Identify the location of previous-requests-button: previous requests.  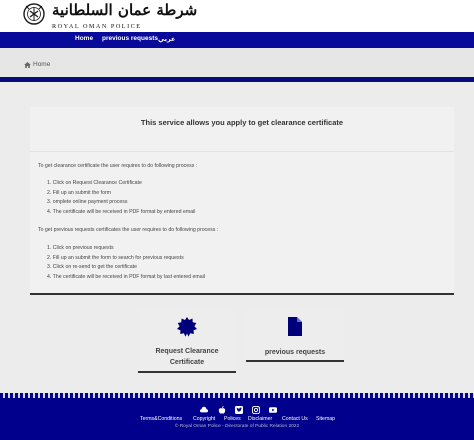
(295, 335).